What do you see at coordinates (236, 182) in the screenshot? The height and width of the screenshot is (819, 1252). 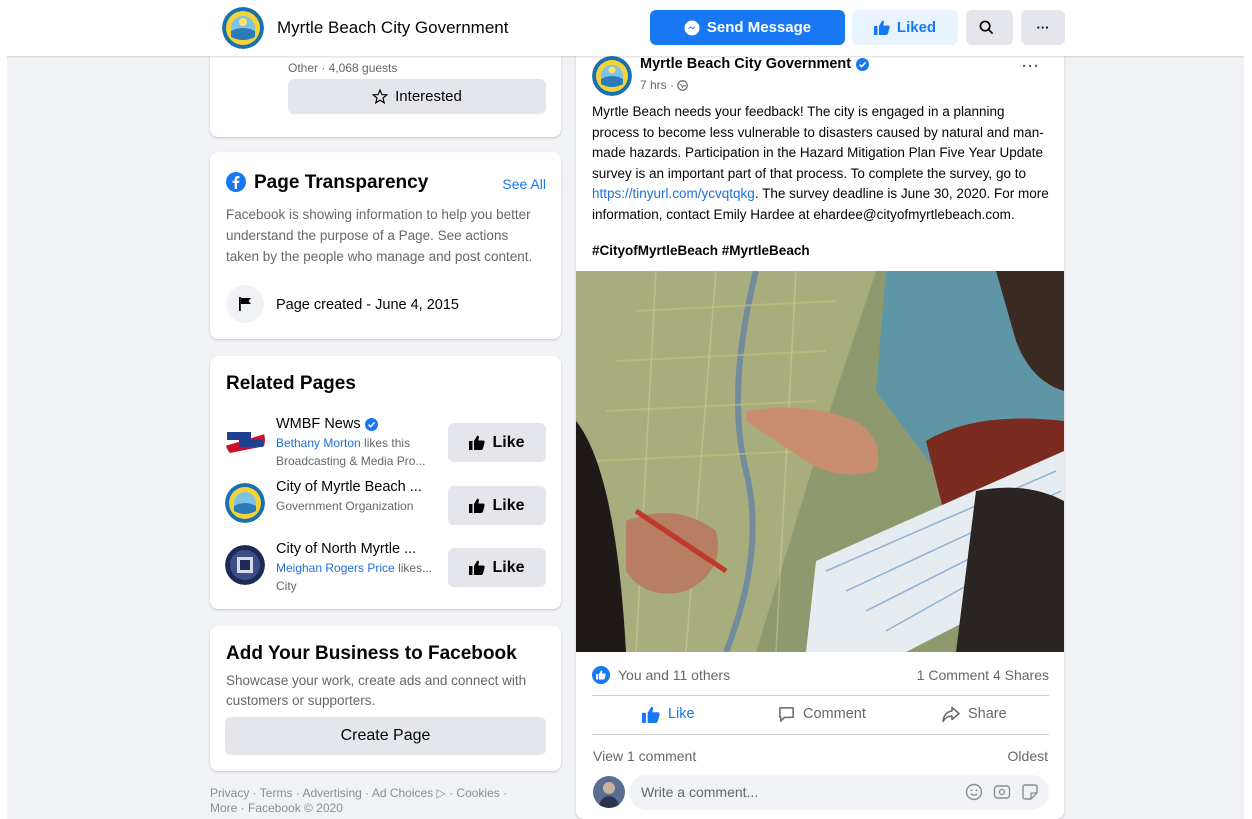 I see `facebook-icon` at bounding box center [236, 182].